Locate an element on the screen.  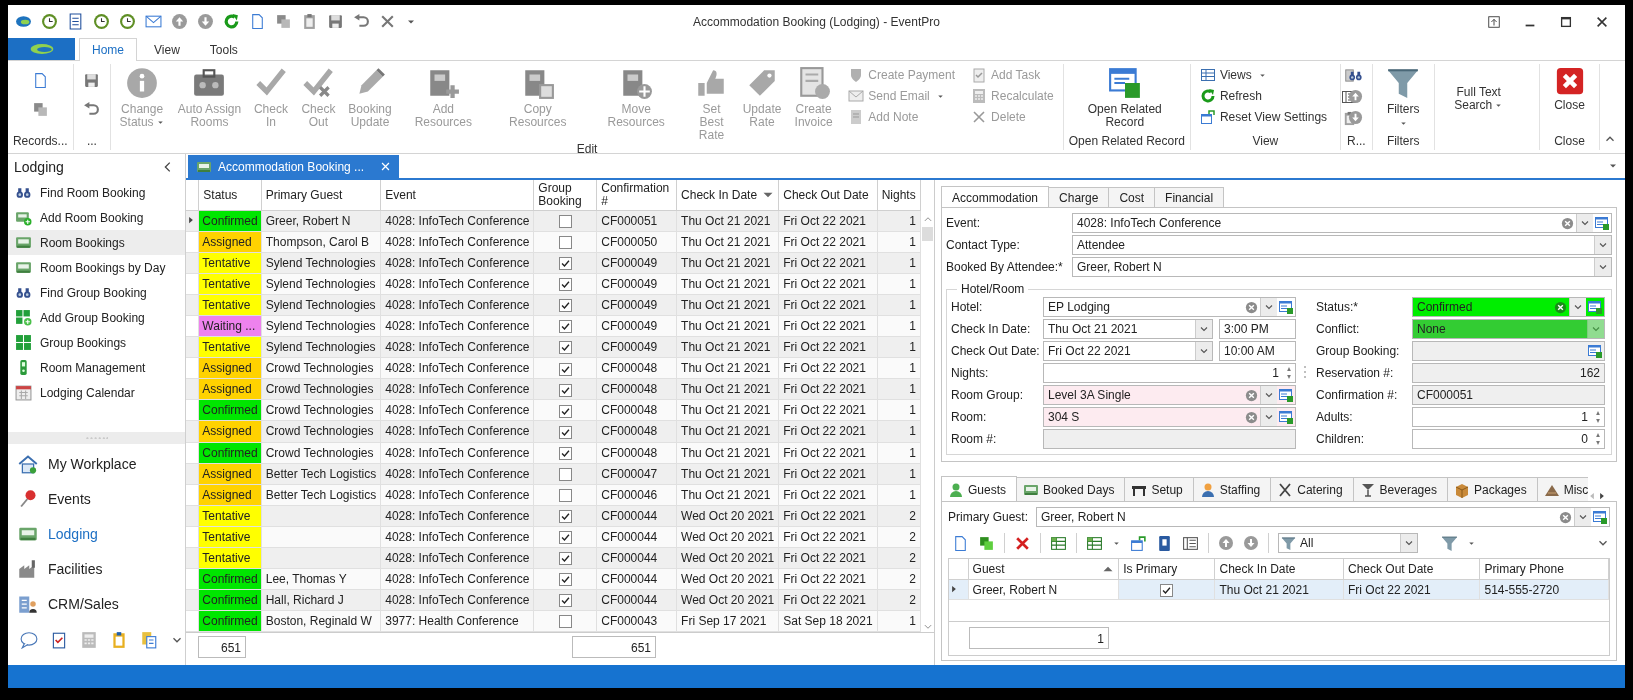
ribbon-button: Refresh is located at coordinates (1263, 96).